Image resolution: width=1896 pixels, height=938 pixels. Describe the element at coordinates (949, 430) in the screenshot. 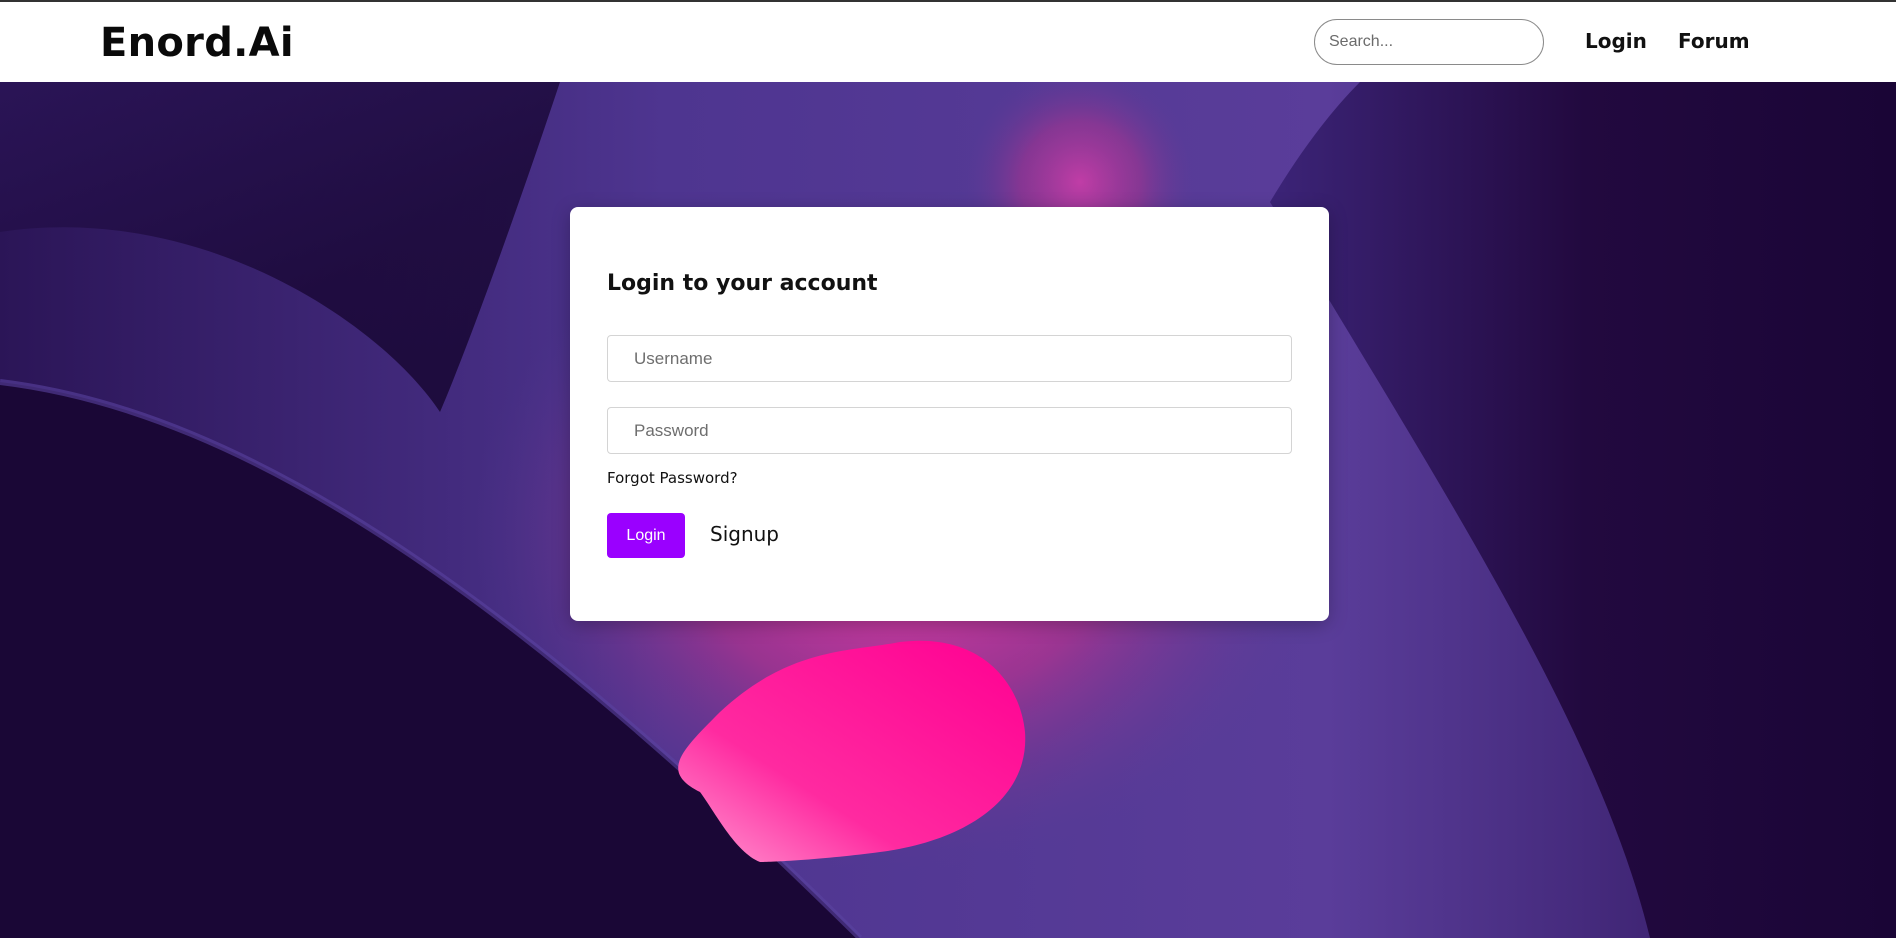

I see `password-field` at that location.